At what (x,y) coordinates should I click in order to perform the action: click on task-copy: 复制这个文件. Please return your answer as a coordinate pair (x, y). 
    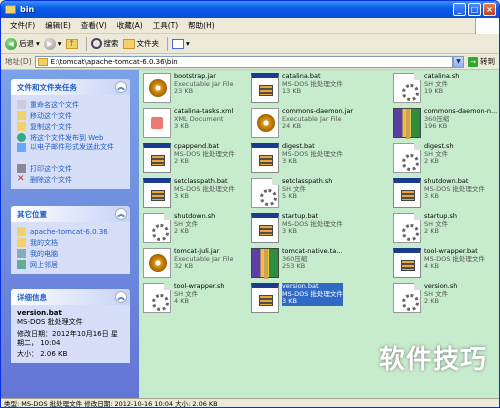
    Looking at the image, I should click on (71, 126).